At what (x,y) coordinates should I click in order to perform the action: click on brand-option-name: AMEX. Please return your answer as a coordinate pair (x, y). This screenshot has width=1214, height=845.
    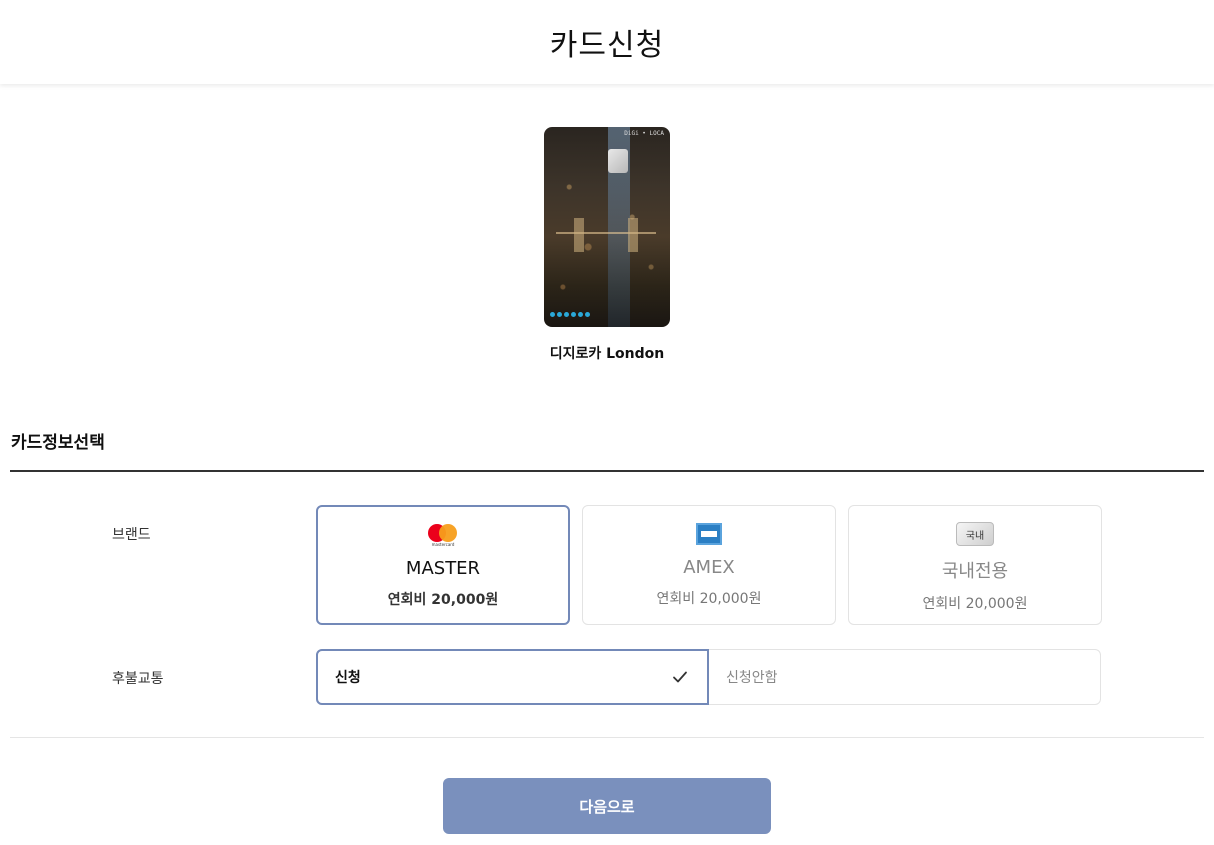
    Looking at the image, I should click on (709, 567).